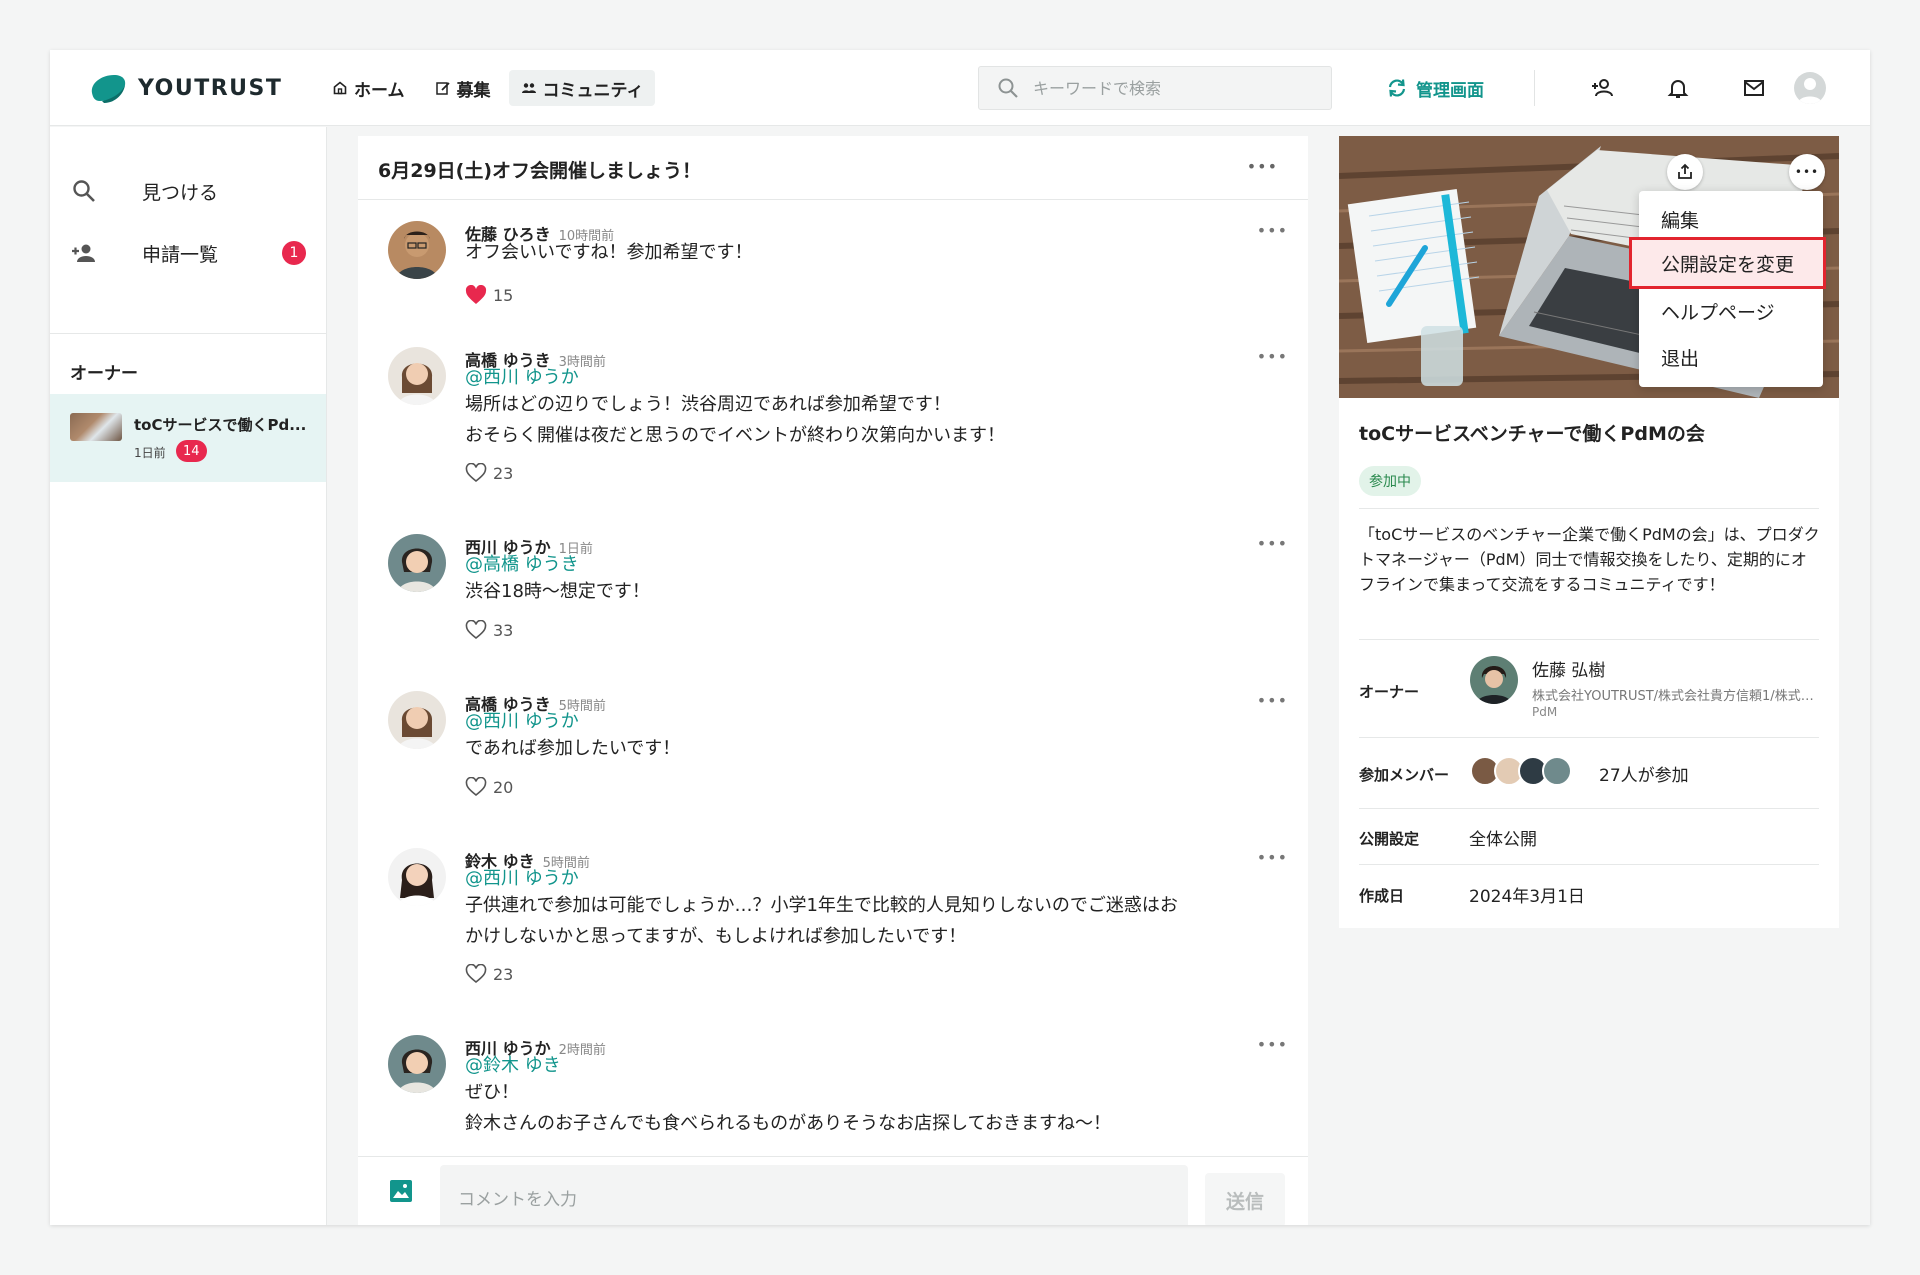 This screenshot has width=1920, height=1275. I want to click on edit-icon, so click(442, 88).